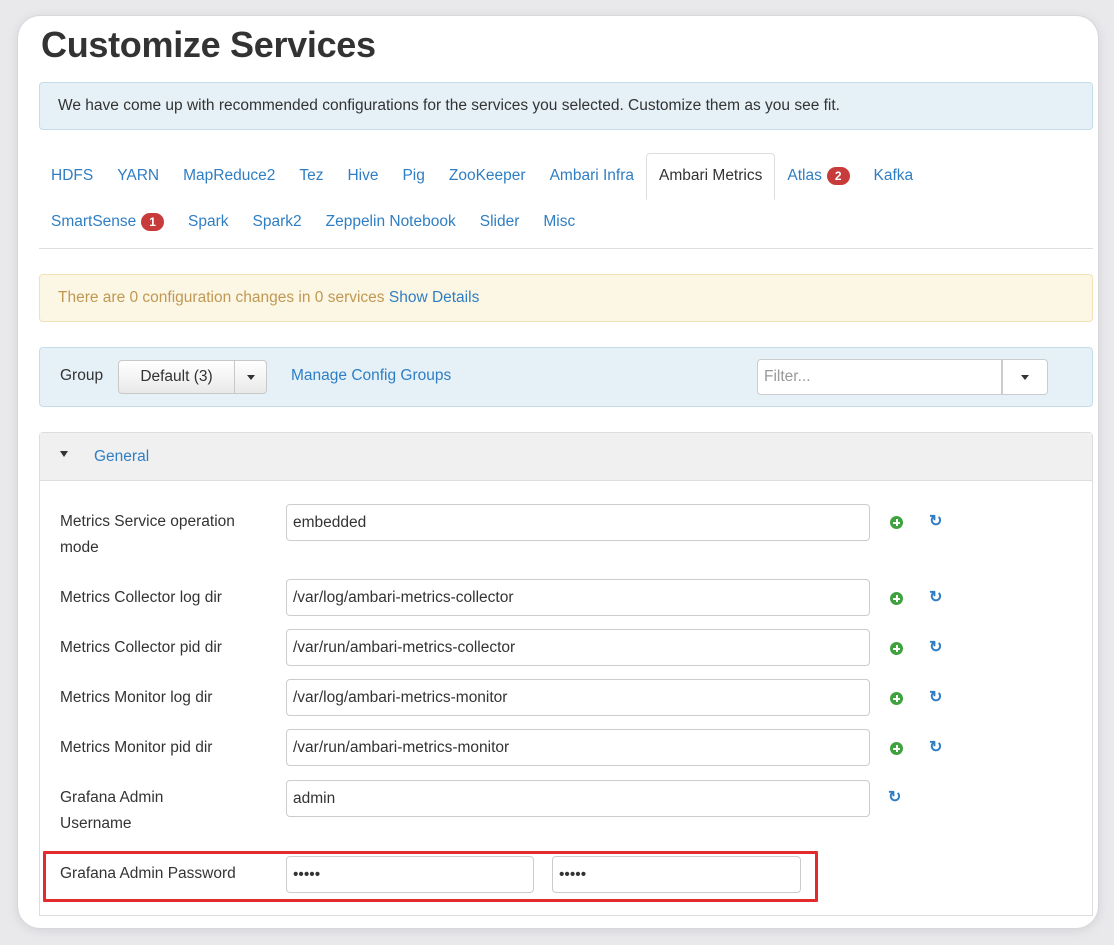  I want to click on tab-label: Kafka, so click(893, 175).